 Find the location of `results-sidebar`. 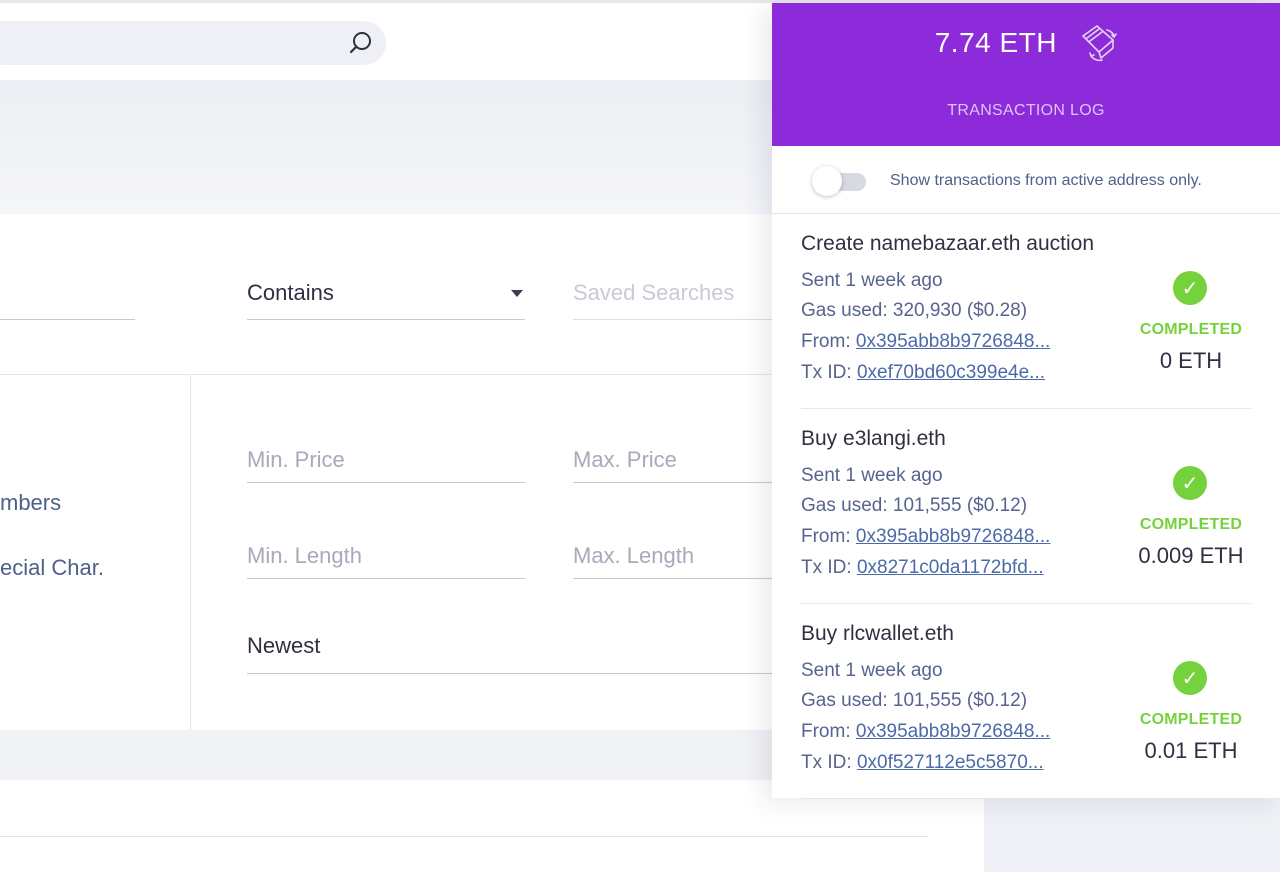

results-sidebar is located at coordinates (1132, 835).